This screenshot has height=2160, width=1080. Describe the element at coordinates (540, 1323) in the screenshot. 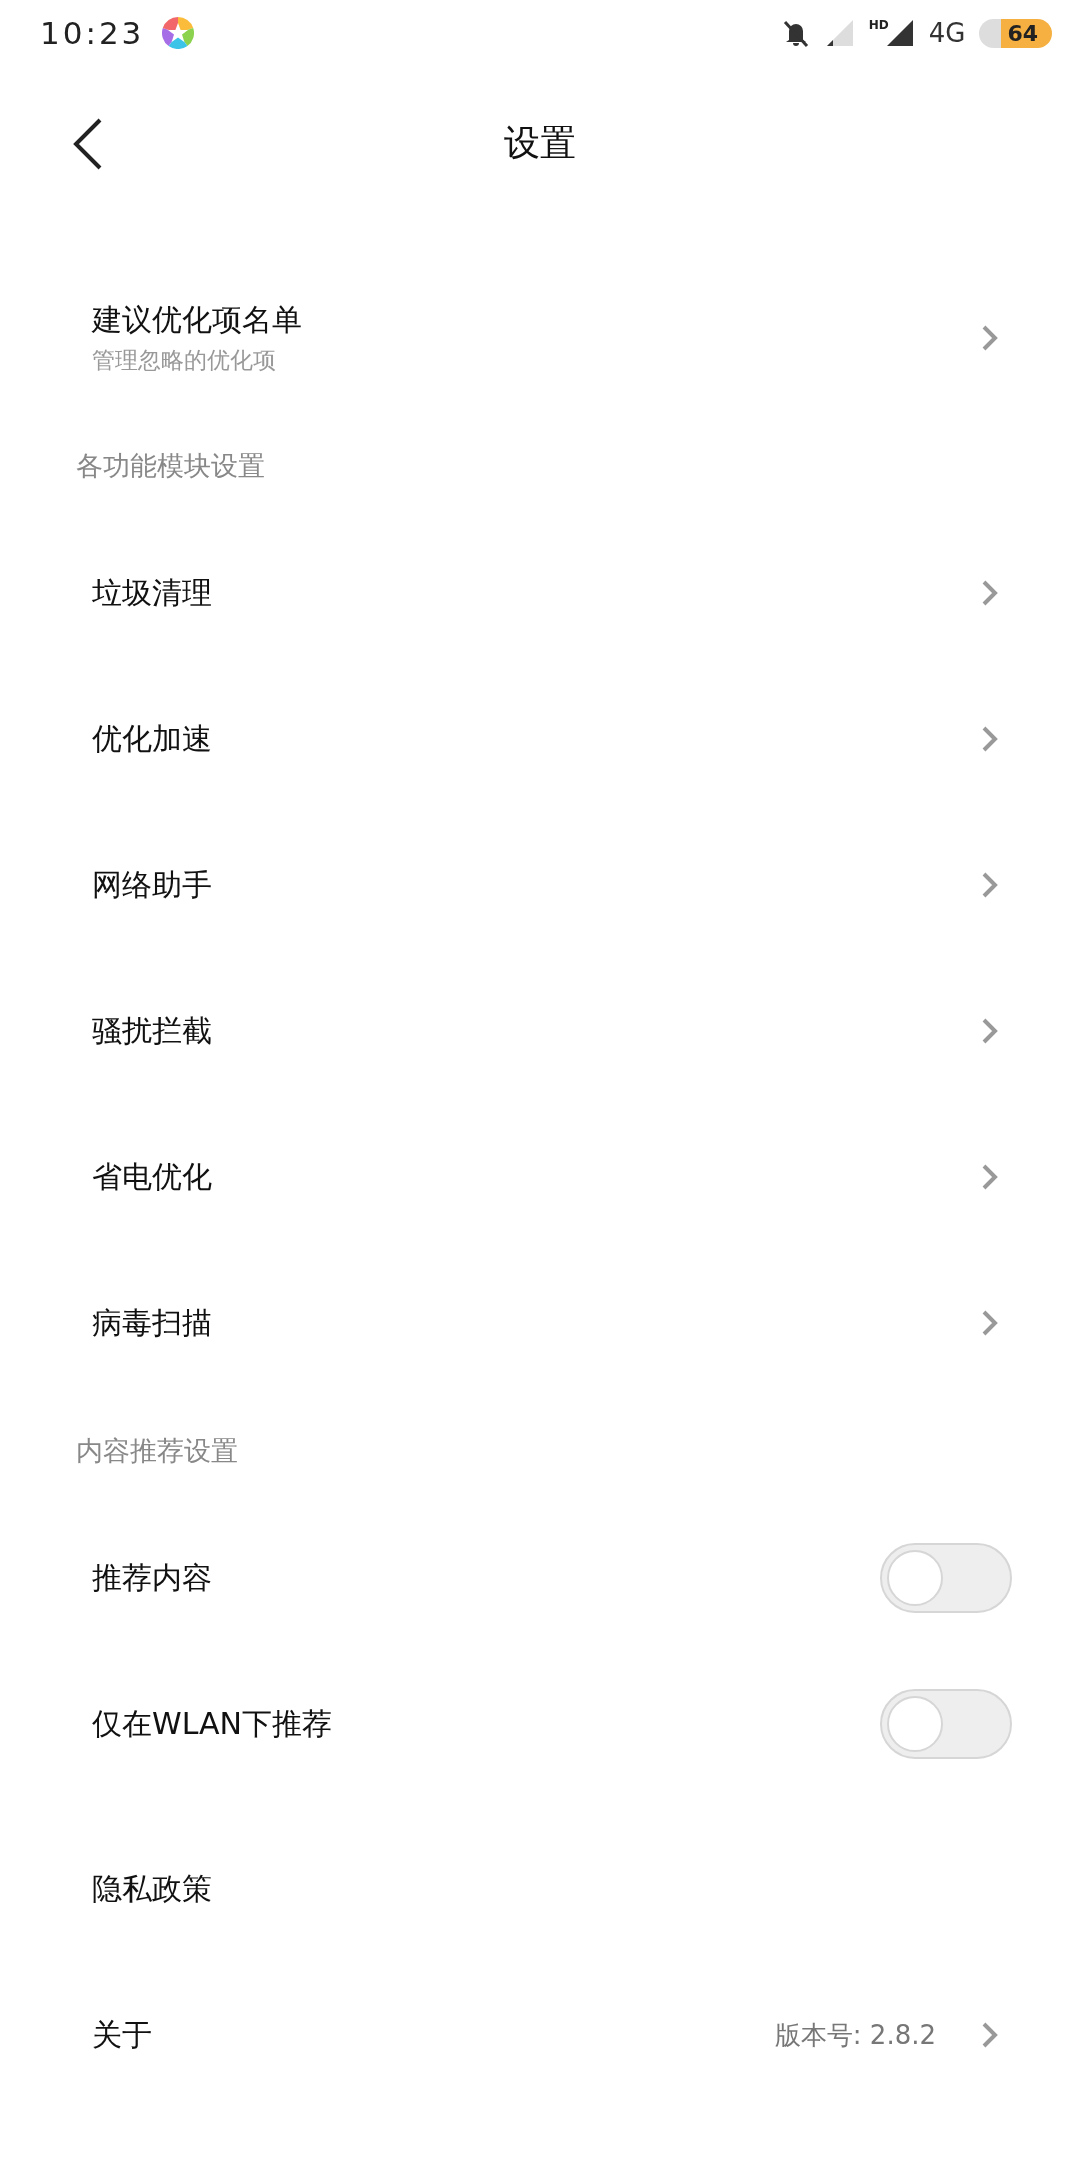

I see `setting-row: 病毒扫描` at that location.